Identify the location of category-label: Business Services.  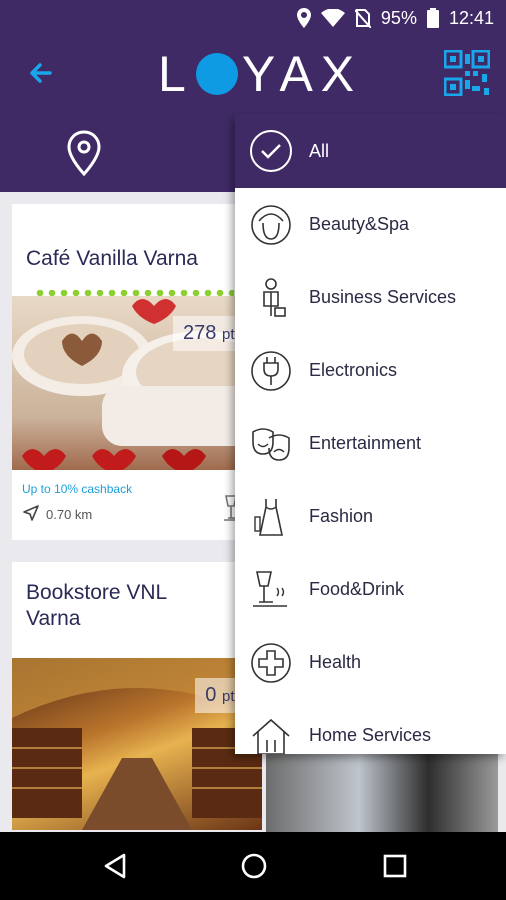
(383, 297).